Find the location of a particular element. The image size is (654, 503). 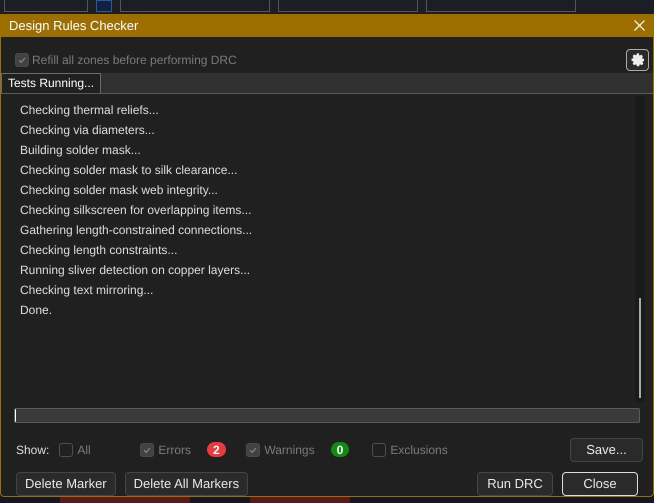

settings-icon is located at coordinates (638, 60).